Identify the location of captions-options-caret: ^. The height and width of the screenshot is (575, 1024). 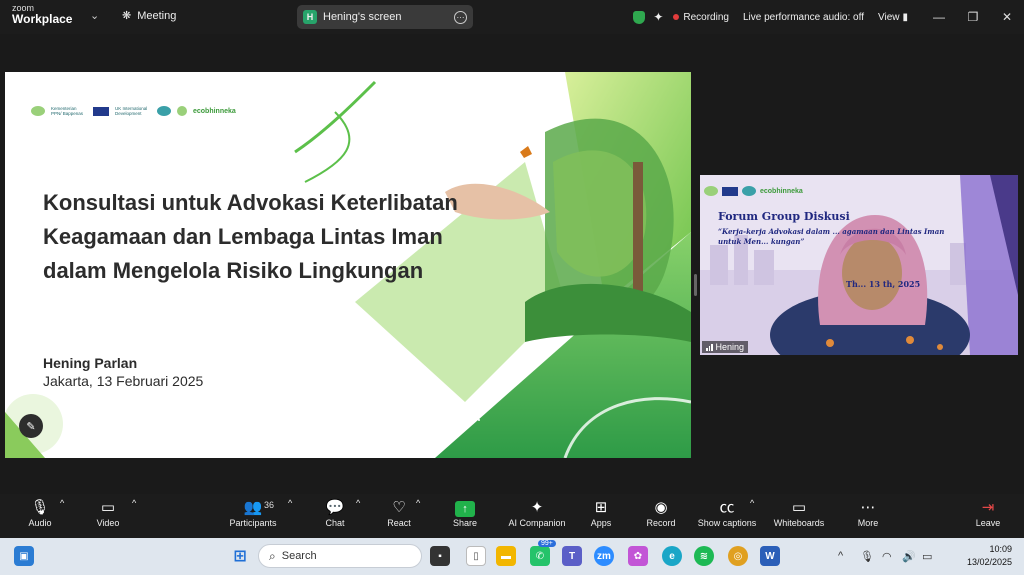
(752, 503).